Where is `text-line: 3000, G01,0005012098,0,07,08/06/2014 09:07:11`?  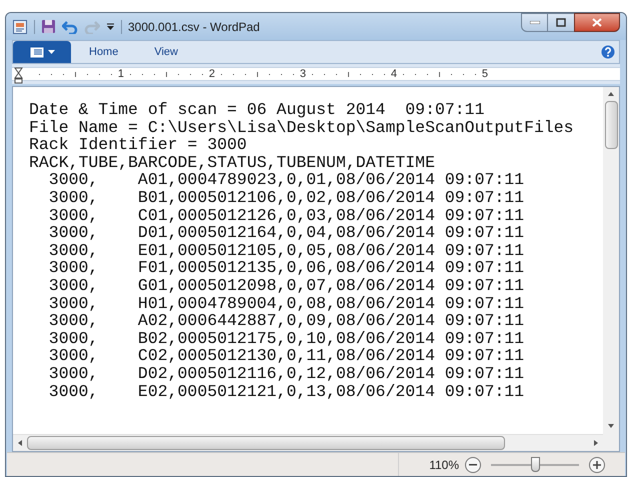 text-line: 3000, G01,0005012098,0,07,08/06/2014 09:07:11 is located at coordinates (287, 285).